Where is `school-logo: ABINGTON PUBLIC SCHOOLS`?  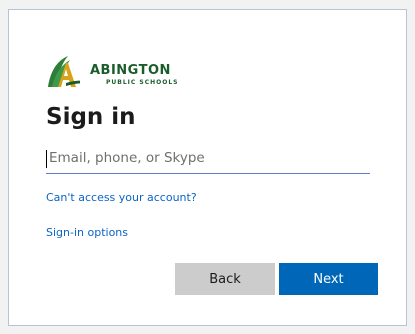
school-logo: ABINGTON PUBLIC SCHOOLS is located at coordinates (116, 73).